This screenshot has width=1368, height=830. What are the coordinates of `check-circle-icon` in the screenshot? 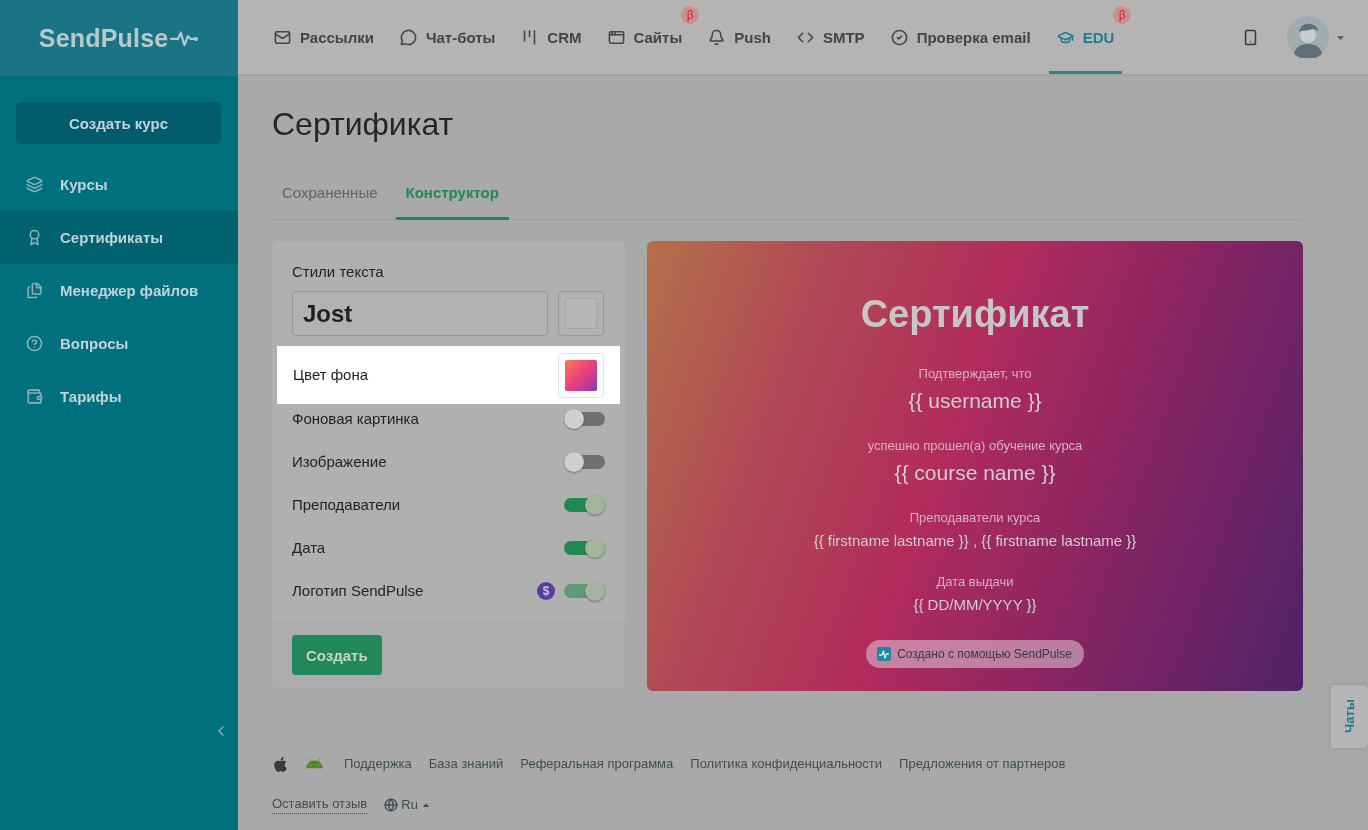 It's located at (899, 37).